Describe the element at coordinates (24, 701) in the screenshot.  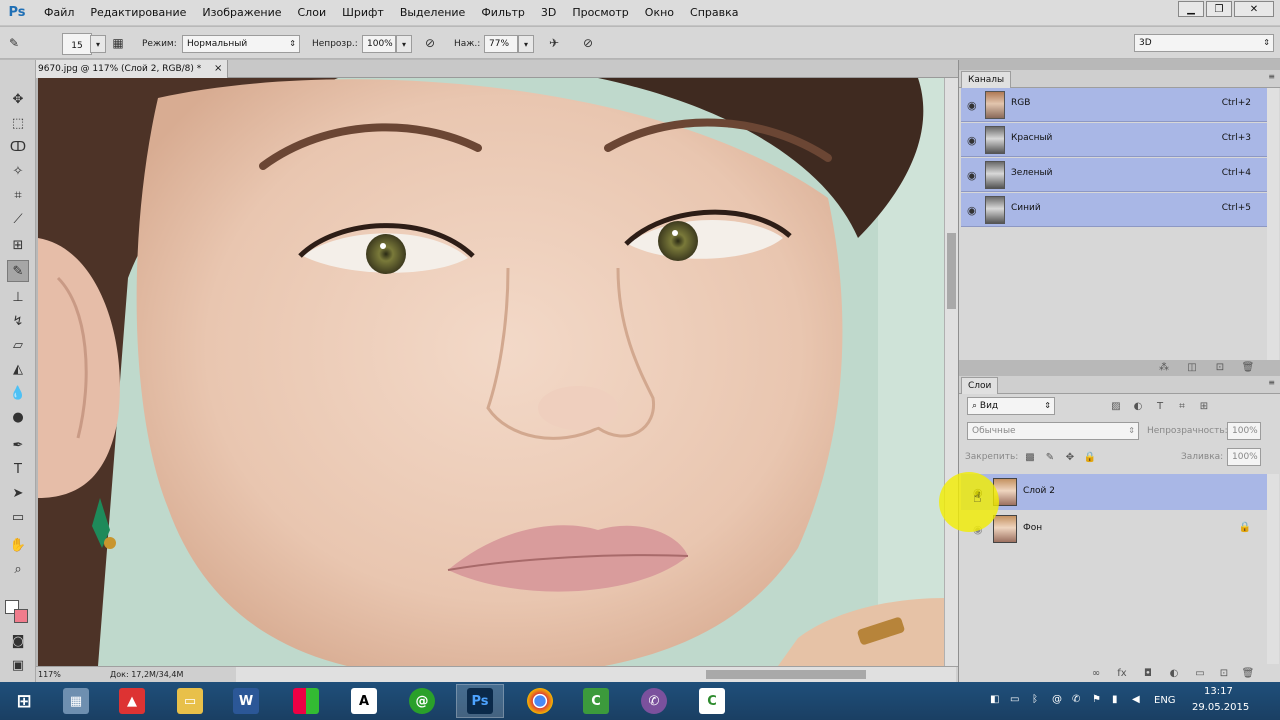
I see `start-button: ⊞` at that location.